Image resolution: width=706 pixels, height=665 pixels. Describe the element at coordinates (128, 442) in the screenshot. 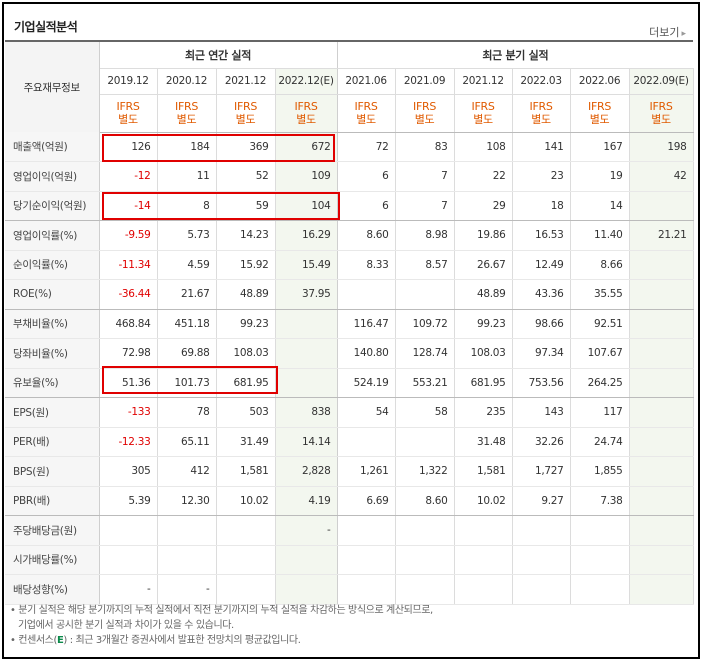

I see `table-cell: -12.33` at that location.